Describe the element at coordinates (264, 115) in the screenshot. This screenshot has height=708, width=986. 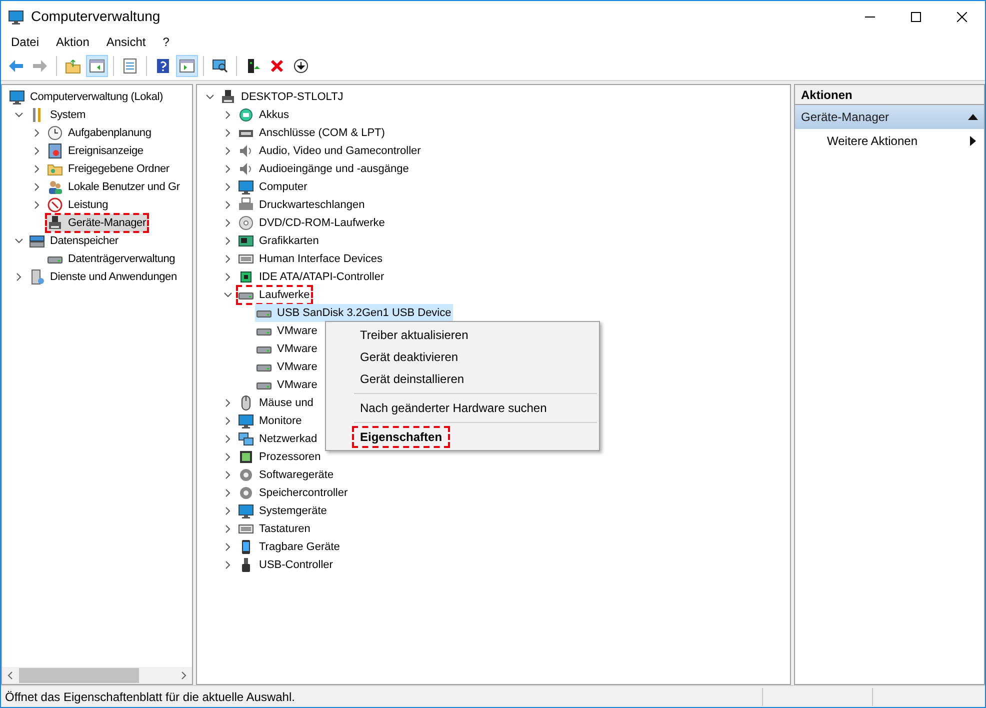
I see `tree-item: Akkus` at that location.